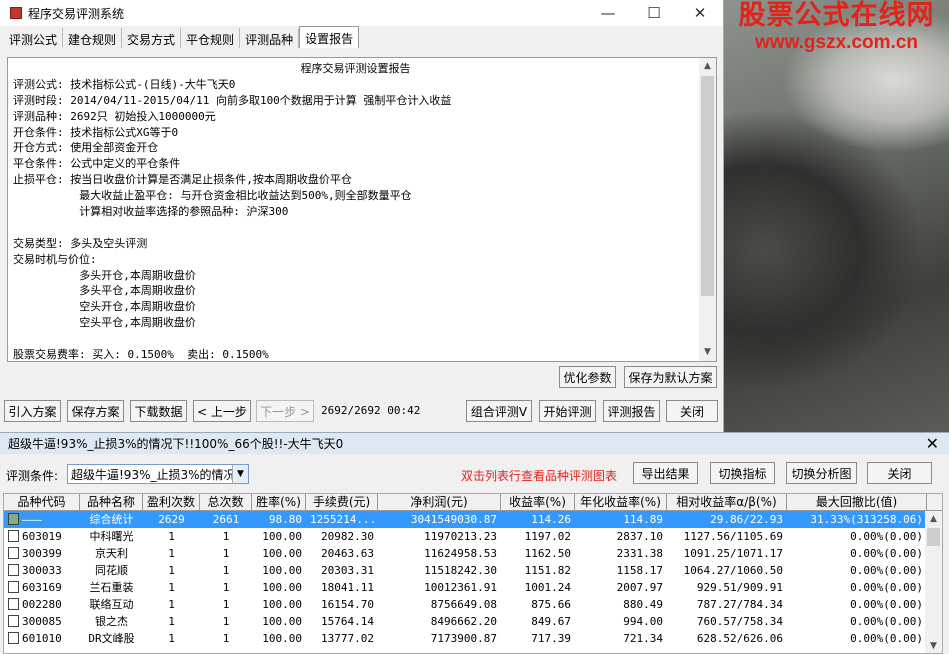 Image resolution: width=949 pixels, height=654 pixels. I want to click on col-name: 品种名称, so click(111, 502).